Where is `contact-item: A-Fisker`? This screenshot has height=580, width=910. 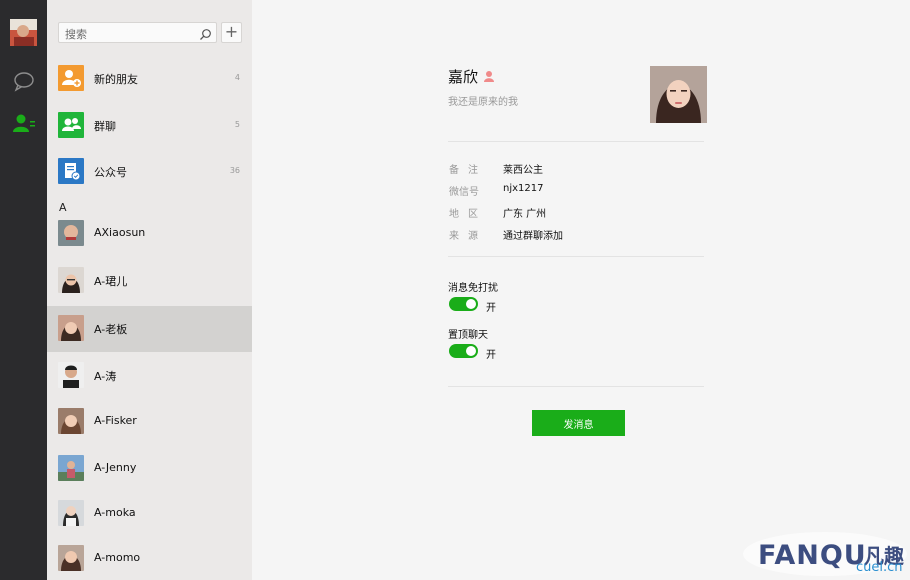 contact-item: A-Fisker is located at coordinates (149, 422).